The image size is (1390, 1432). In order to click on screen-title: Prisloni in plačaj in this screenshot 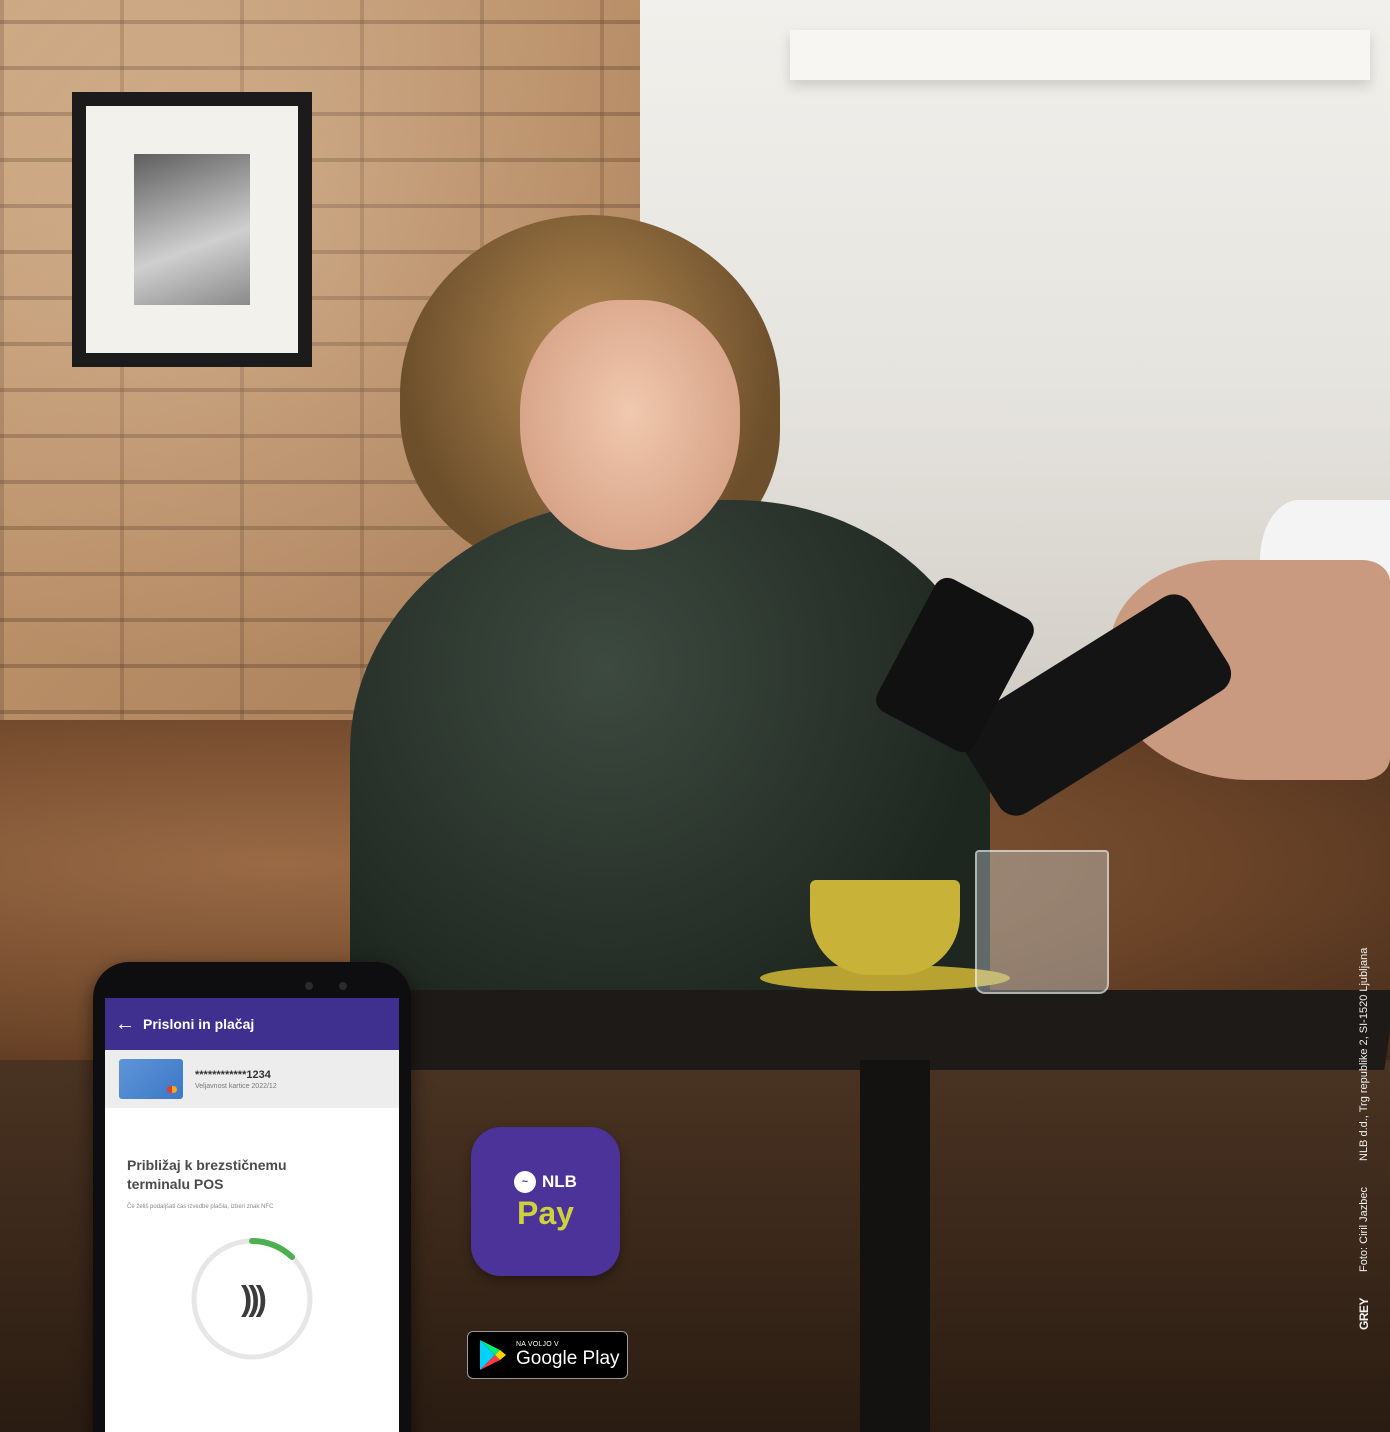, I will do `click(199, 1024)`.